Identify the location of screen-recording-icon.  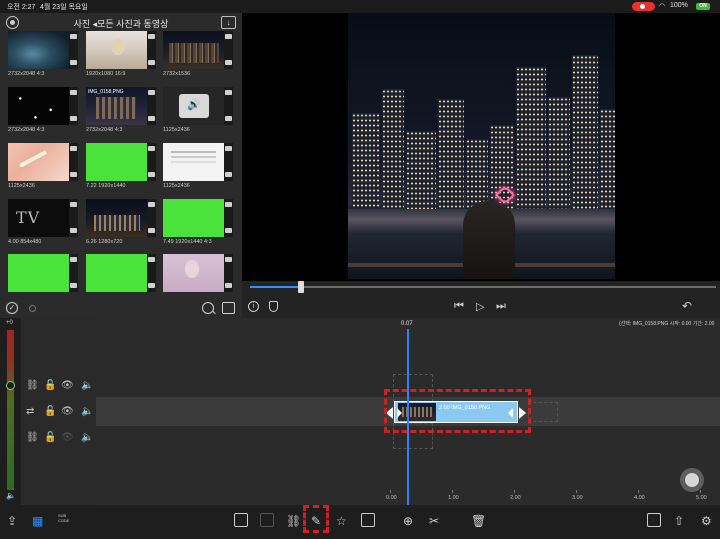
(643, 6).